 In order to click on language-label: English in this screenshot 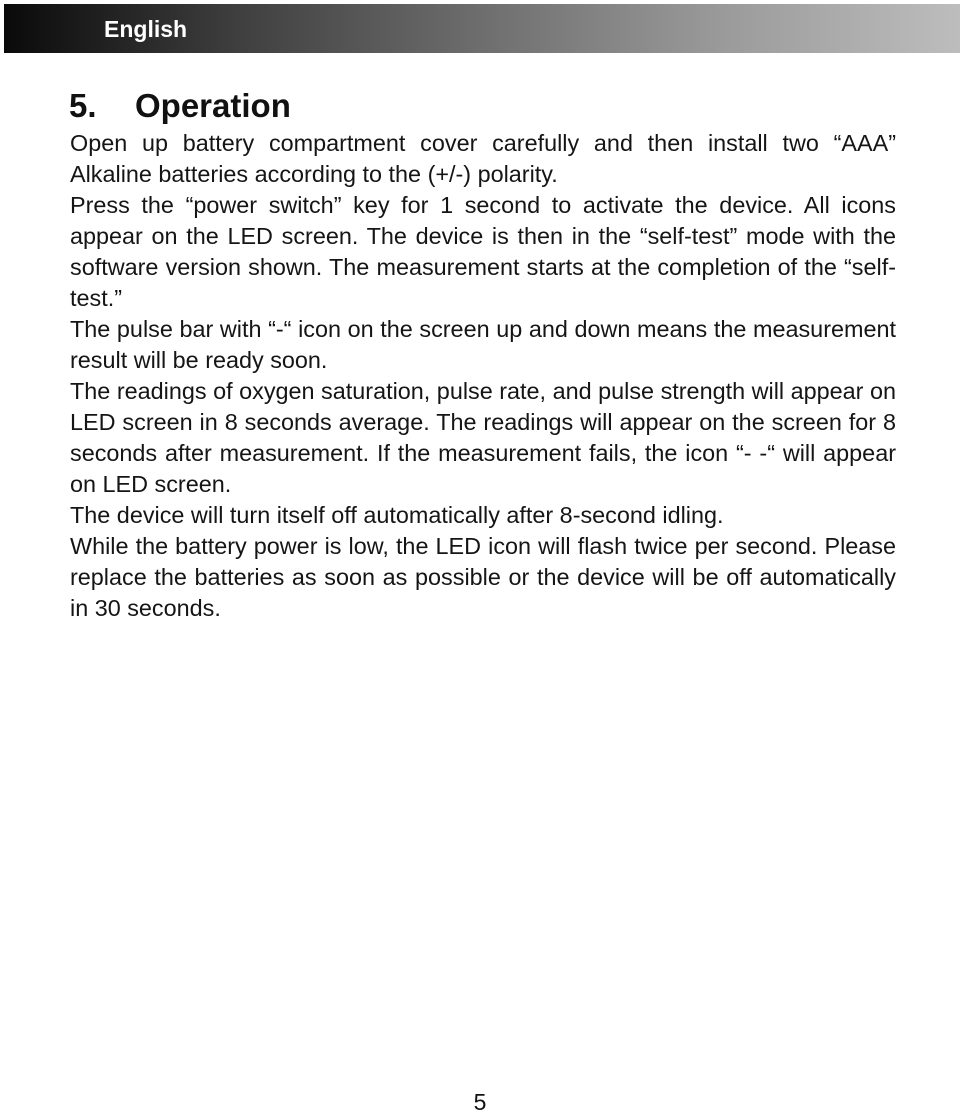, I will do `click(146, 29)`.